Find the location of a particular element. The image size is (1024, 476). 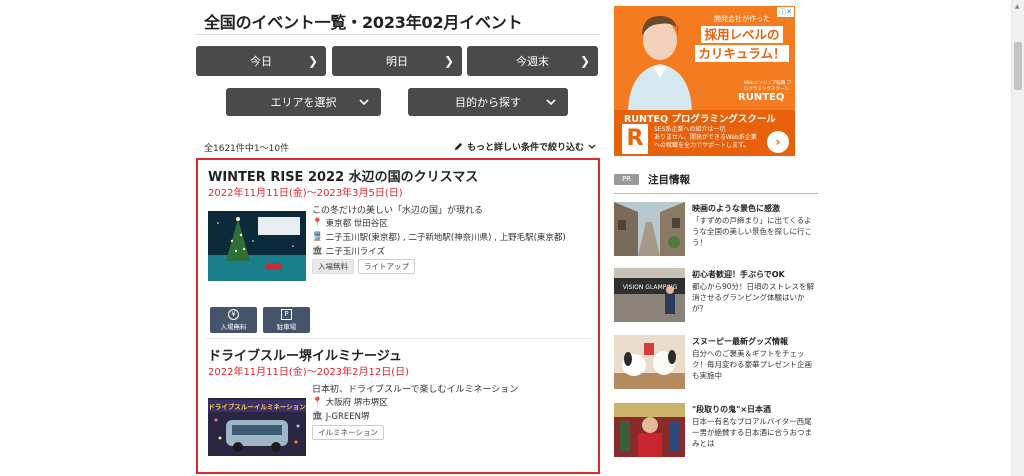

pr-item-description: 自分へのご褒美＆ギフトをチェック！毎月変わる豪華プレゼント企画も実施中 is located at coordinates (752, 364).